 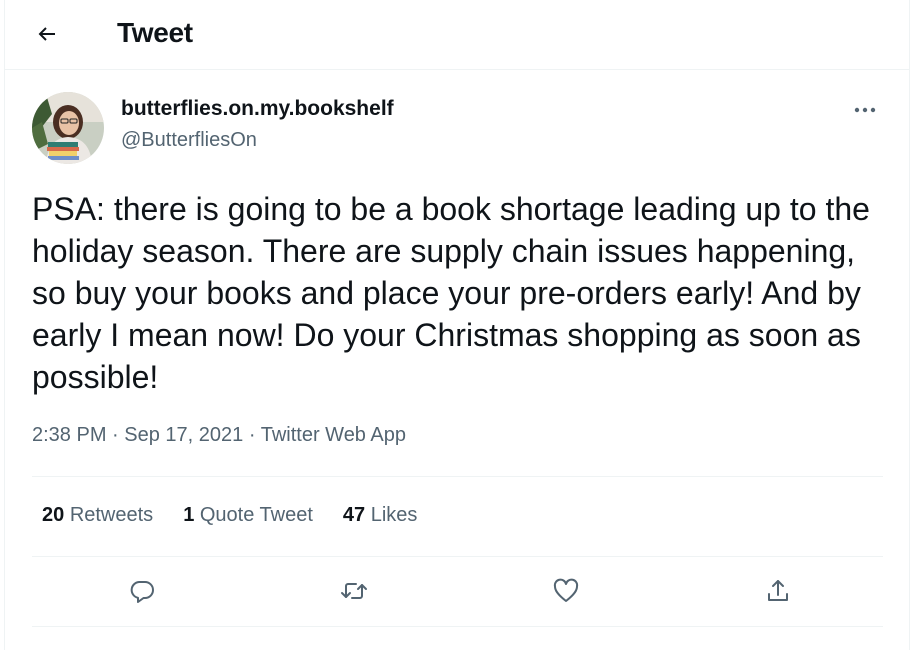 I want to click on reply-button, so click(x=142, y=591).